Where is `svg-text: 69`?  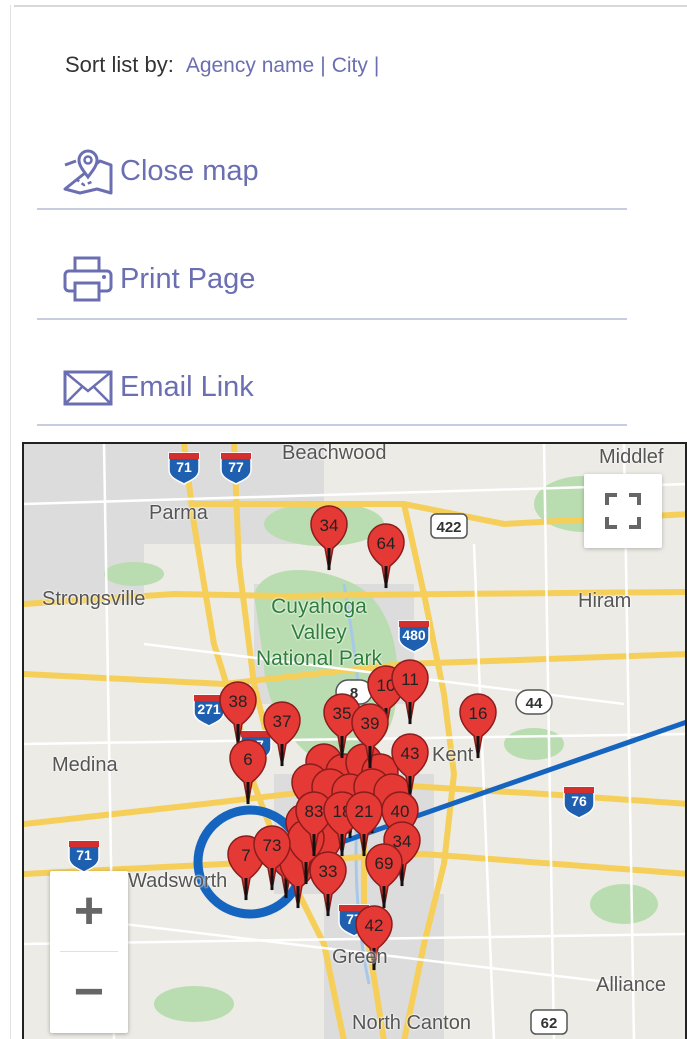 svg-text: 69 is located at coordinates (384, 863).